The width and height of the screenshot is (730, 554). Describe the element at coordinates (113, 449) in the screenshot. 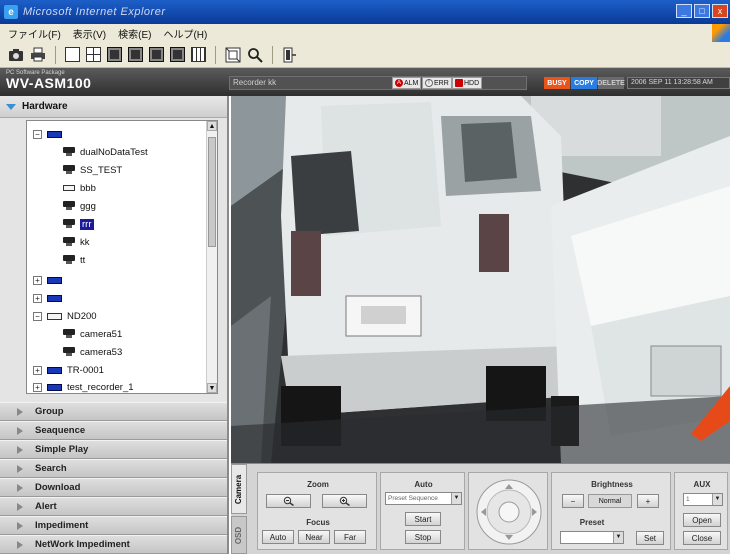

I see `section-simple-play: Simple Play` at that location.